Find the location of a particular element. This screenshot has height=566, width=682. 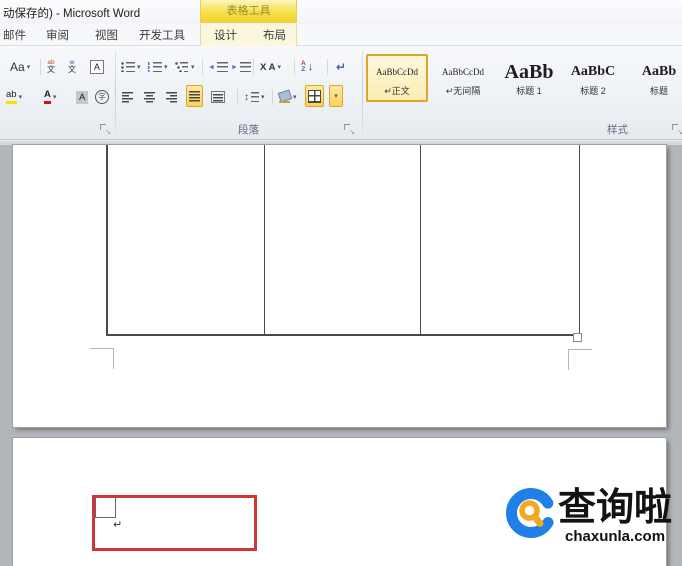

style-item-heading1: AaBb 标题 1 is located at coordinates (529, 78).